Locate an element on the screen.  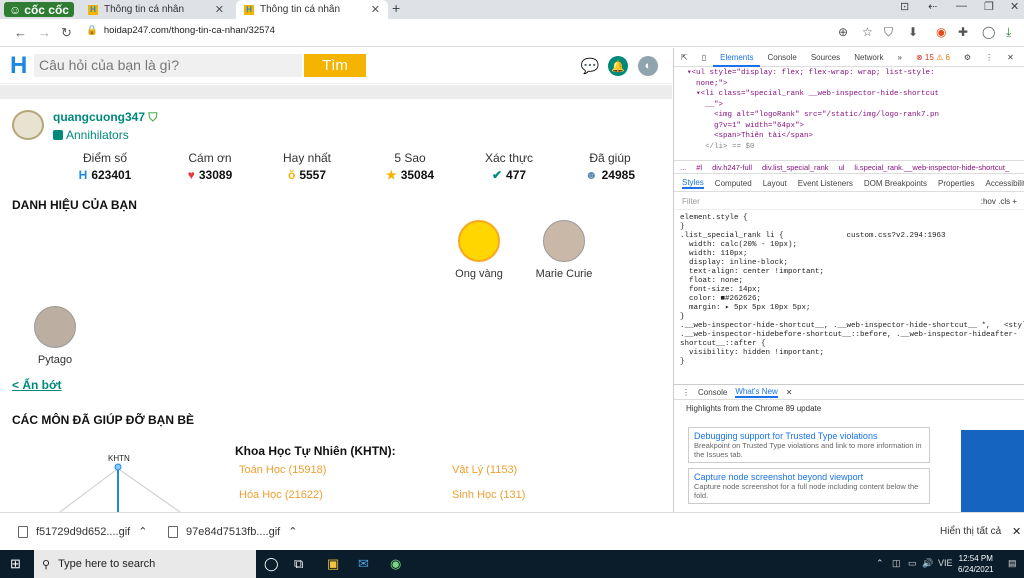
kebab-menu-icon: ⋮ is located at coordinates (989, 57).